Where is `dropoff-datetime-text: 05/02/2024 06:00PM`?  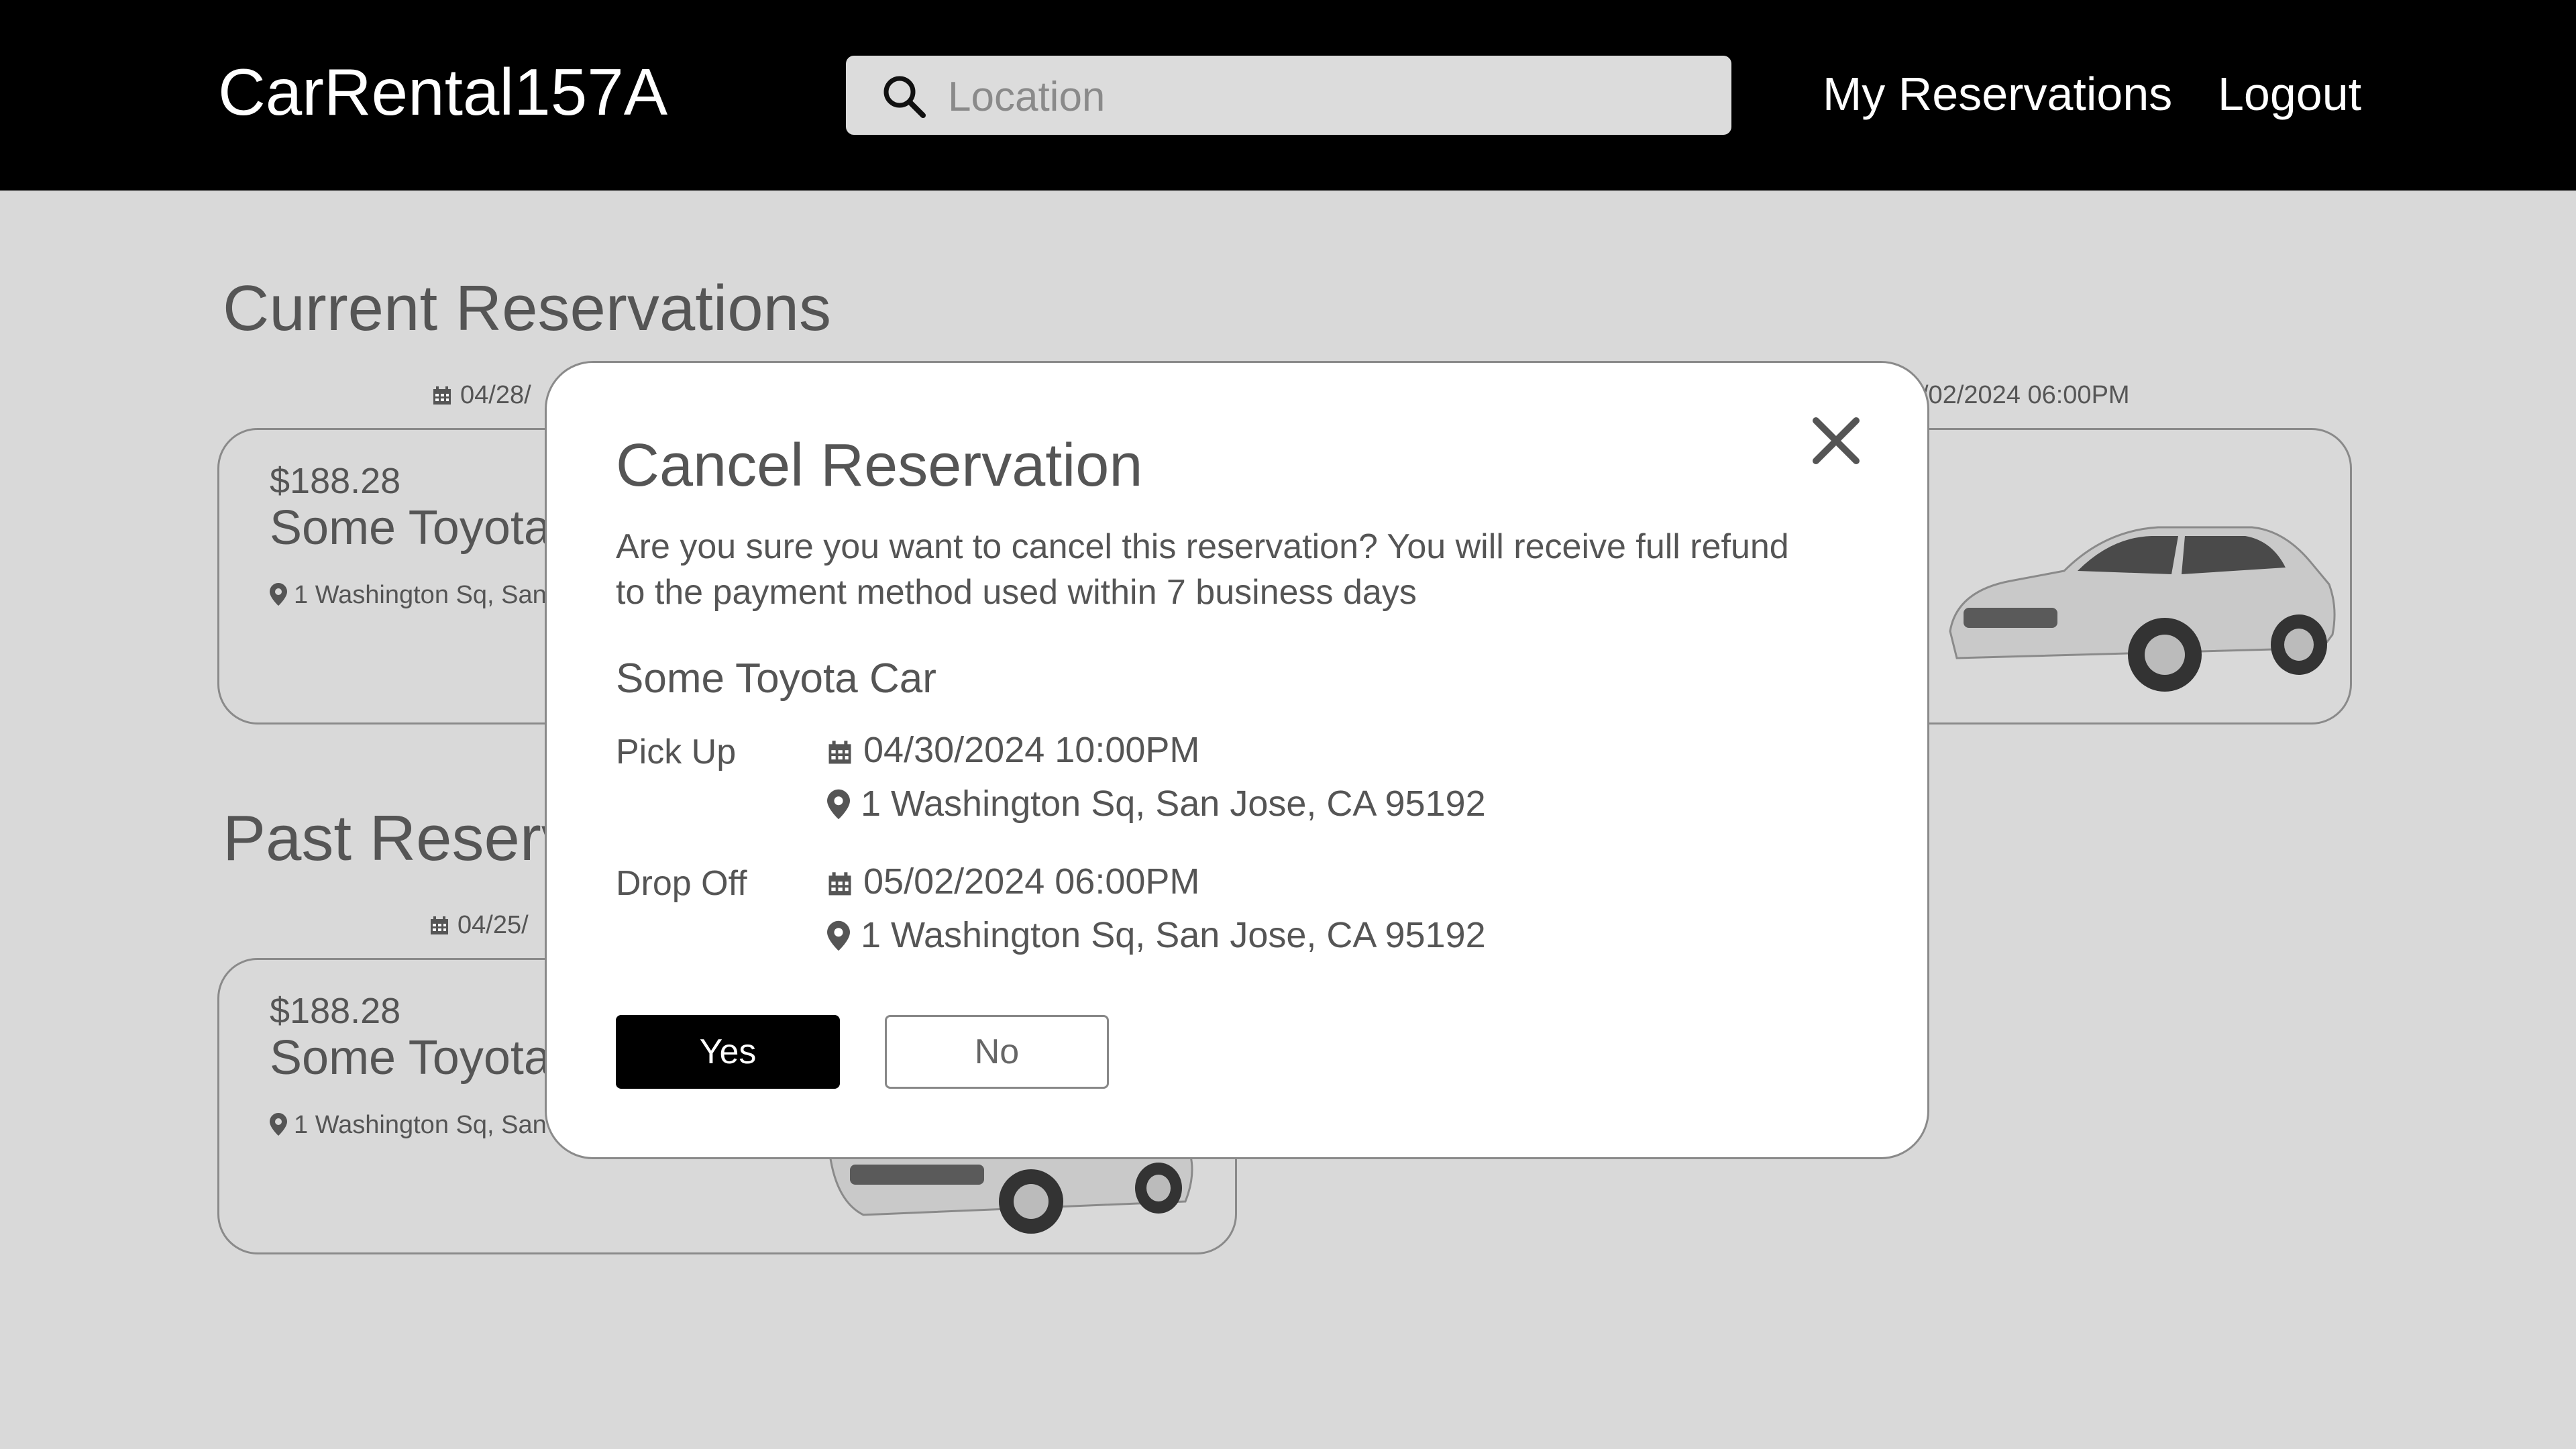
dropoff-datetime-text: 05/02/2024 06:00PM is located at coordinates (1031, 881).